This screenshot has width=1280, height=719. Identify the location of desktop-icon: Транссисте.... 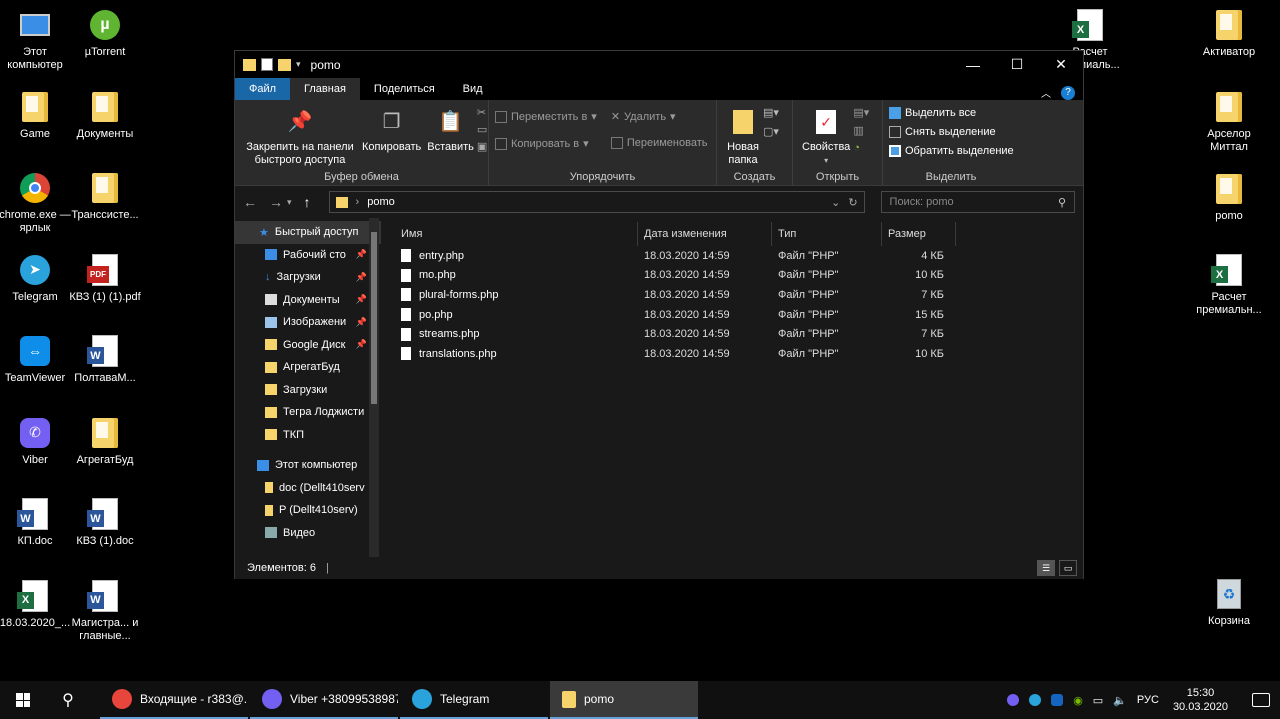
(105, 196).